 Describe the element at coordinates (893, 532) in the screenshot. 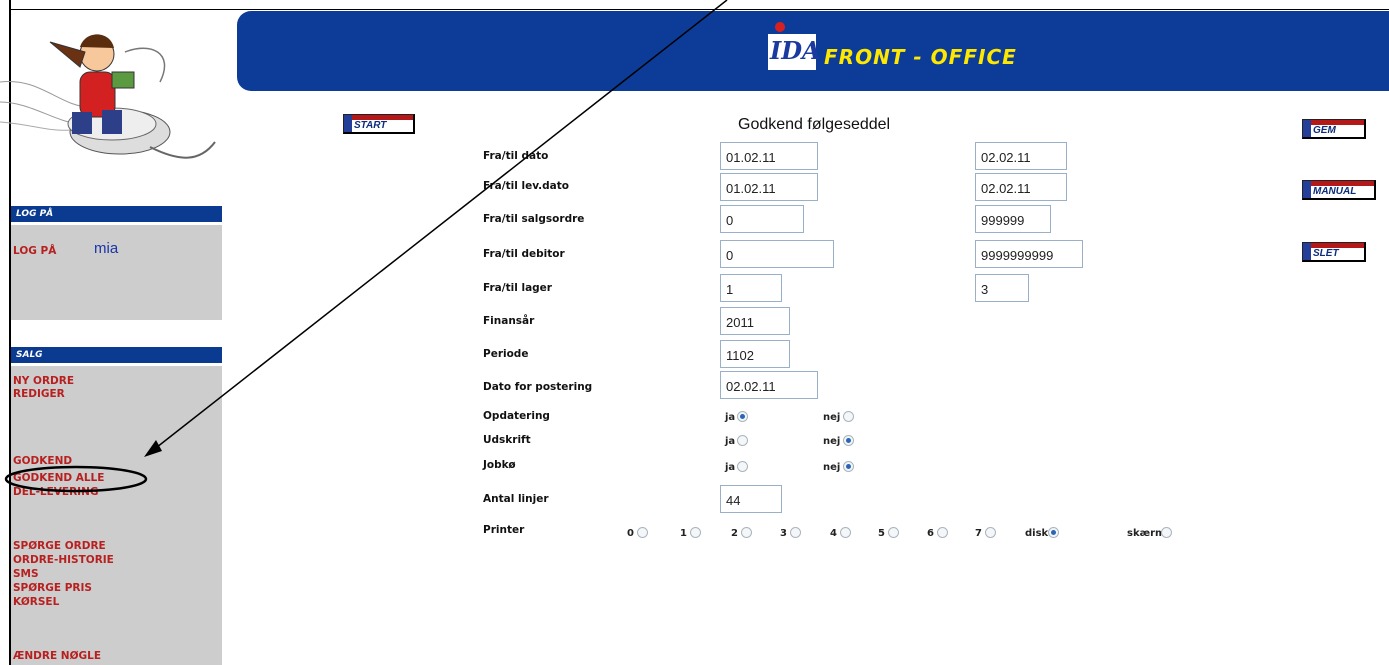

I see `printer-5-radio` at that location.